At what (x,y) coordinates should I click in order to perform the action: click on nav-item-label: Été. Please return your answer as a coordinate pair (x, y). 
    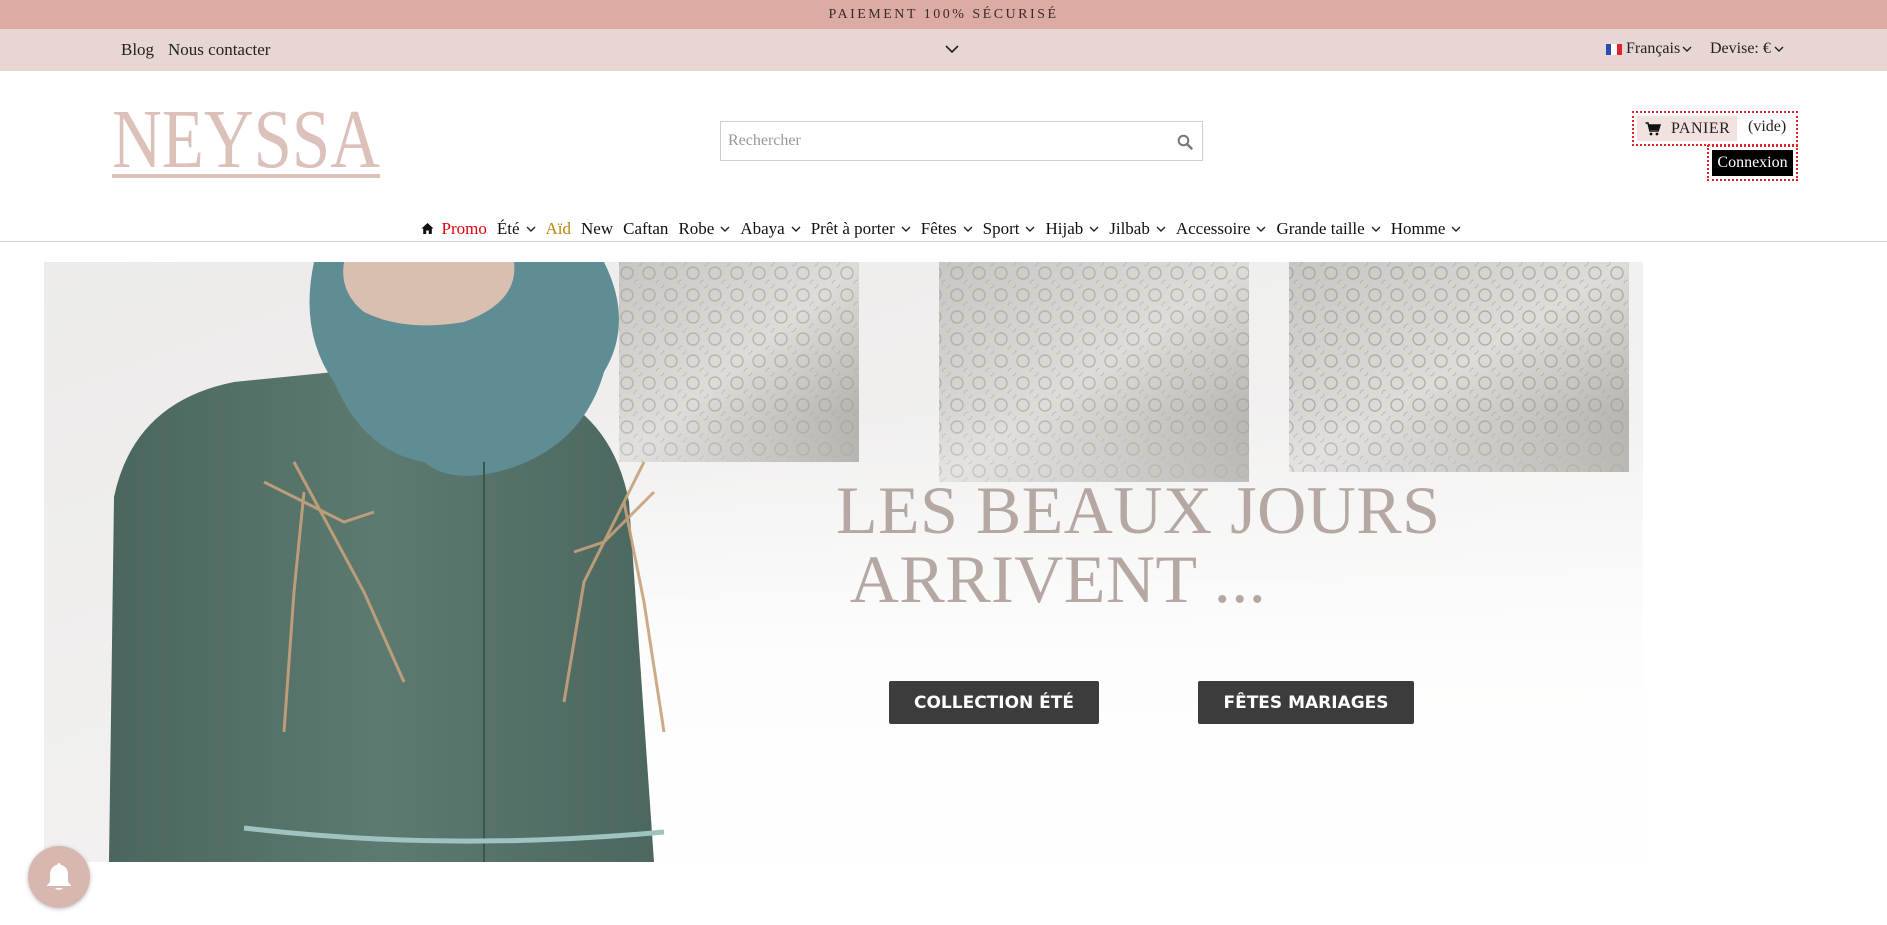
    Looking at the image, I should click on (508, 228).